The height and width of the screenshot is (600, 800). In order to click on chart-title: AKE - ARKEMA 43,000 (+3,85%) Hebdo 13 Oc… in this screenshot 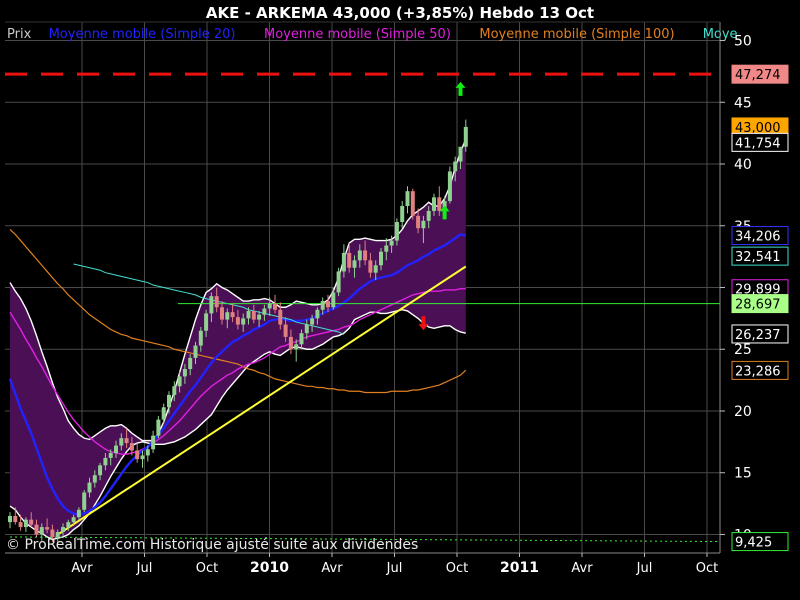, I will do `click(400, 13)`.